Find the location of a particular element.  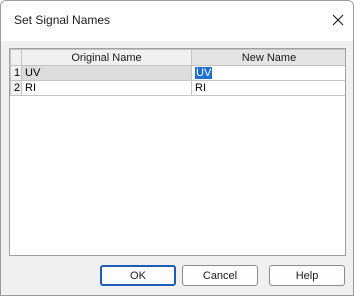

close-icon is located at coordinates (338, 20).